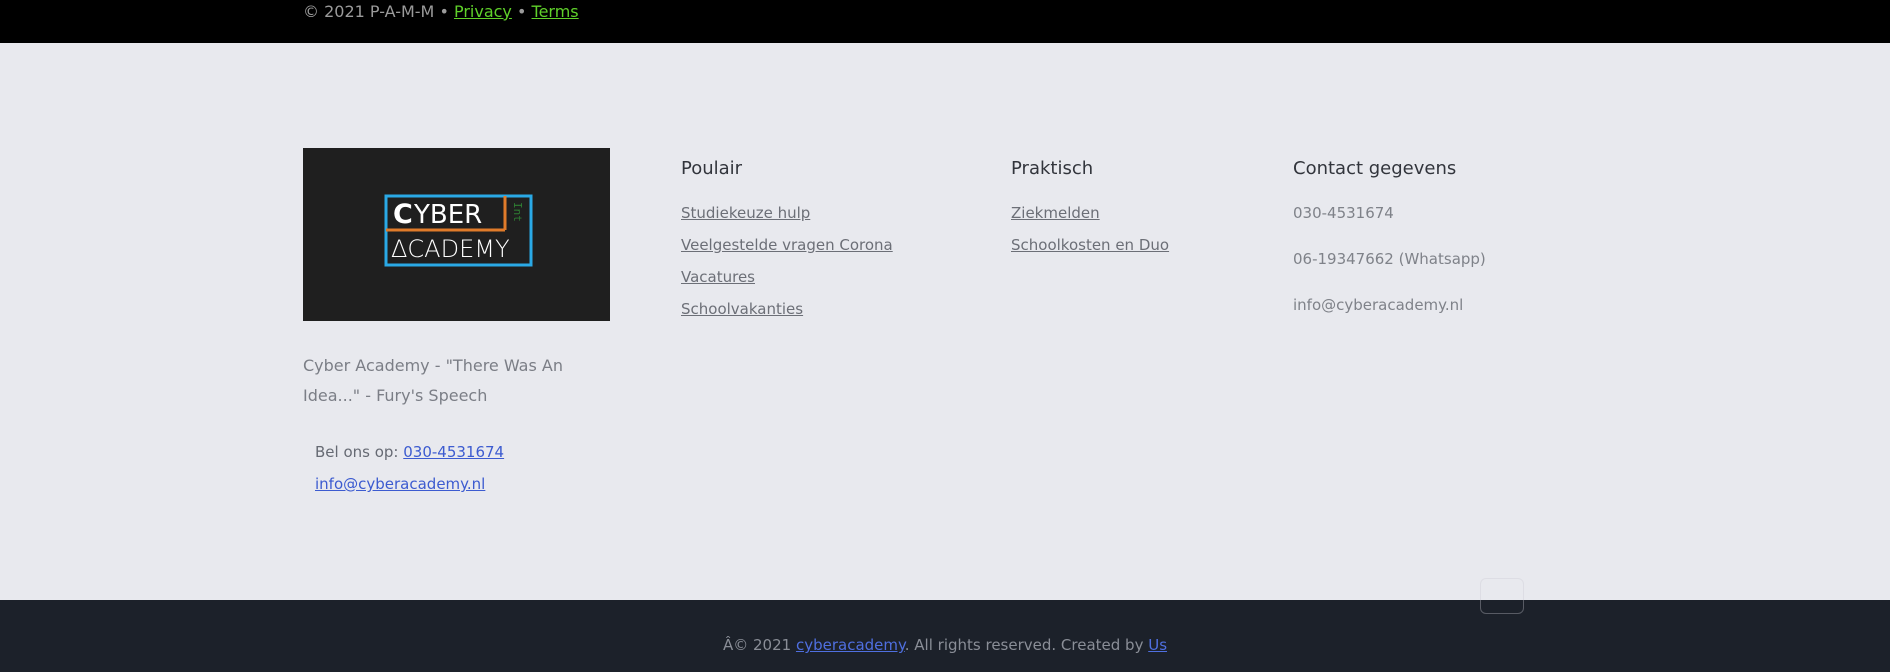 The image size is (1890, 672). I want to click on contact-title: Contact gegevens, so click(1375, 168).